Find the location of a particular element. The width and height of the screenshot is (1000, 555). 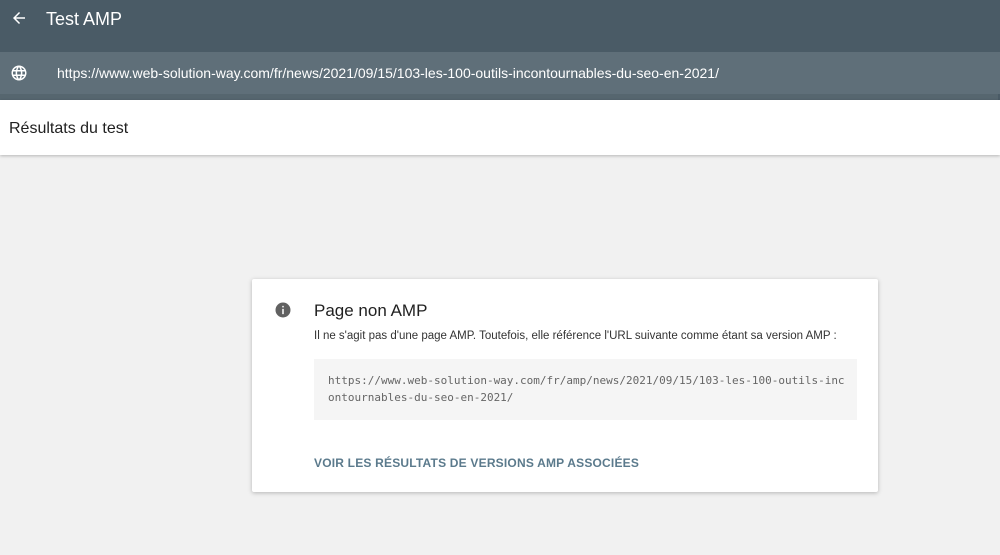

arrow-left-icon is located at coordinates (19, 18).